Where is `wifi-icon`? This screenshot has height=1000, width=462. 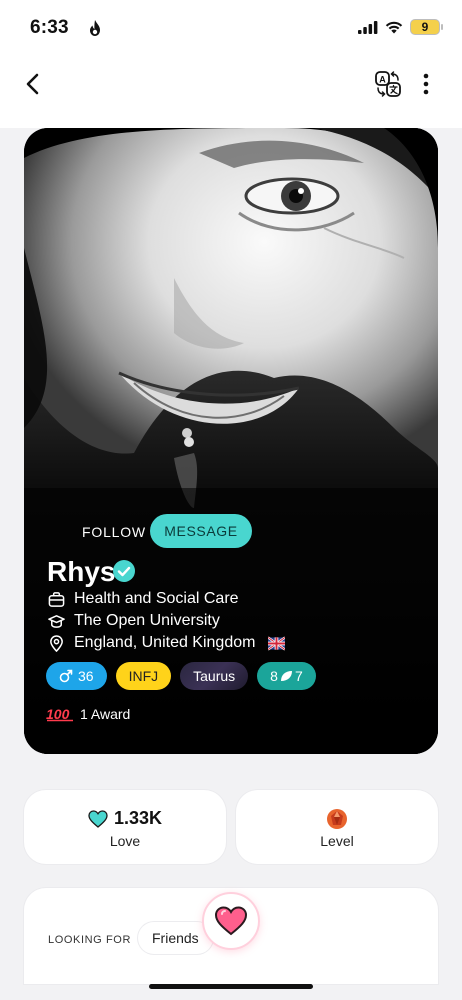
wifi-icon is located at coordinates (394, 27).